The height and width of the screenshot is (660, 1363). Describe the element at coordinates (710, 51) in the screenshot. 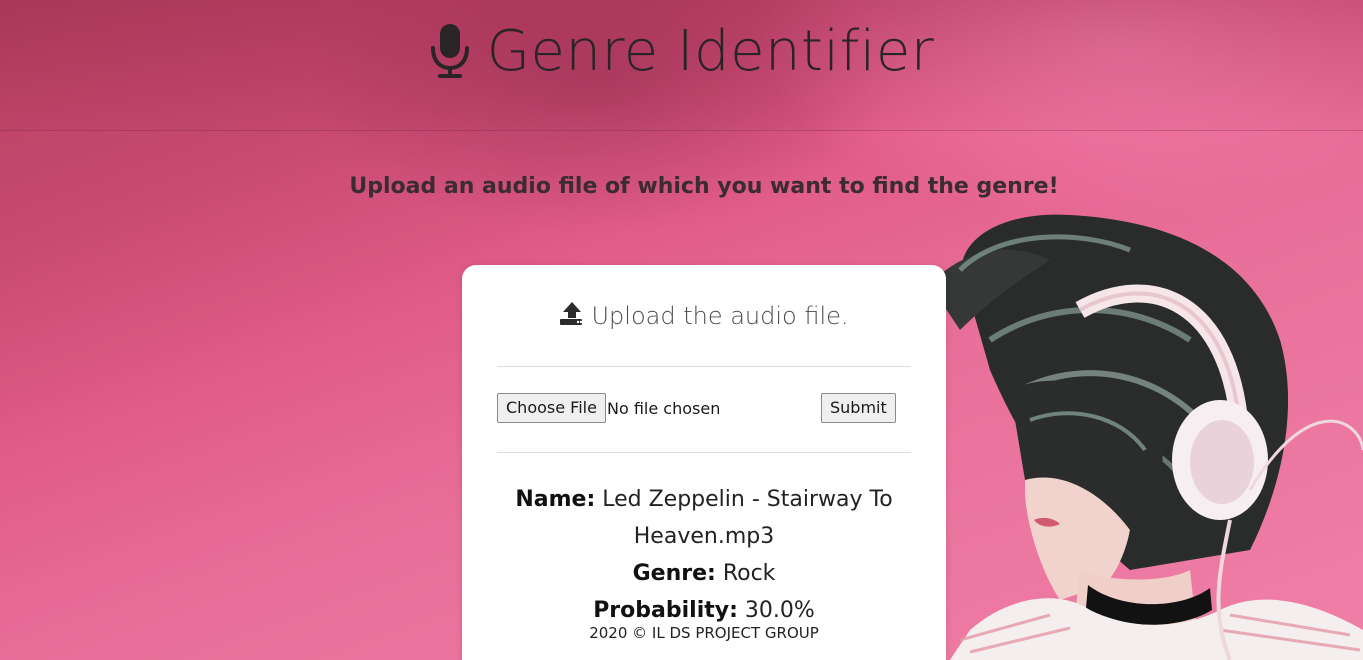

I see `page-title: Genre Identifier` at that location.